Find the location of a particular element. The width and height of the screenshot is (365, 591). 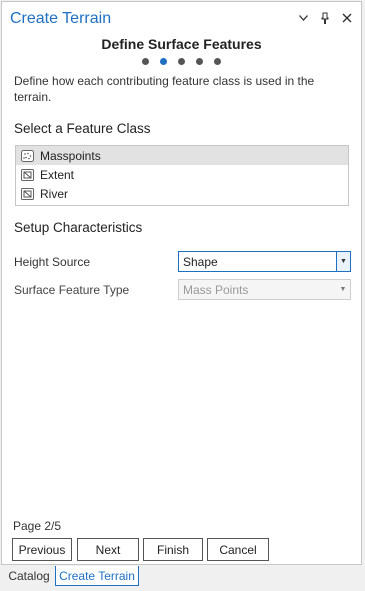

pane-controls is located at coordinates (325, 18).